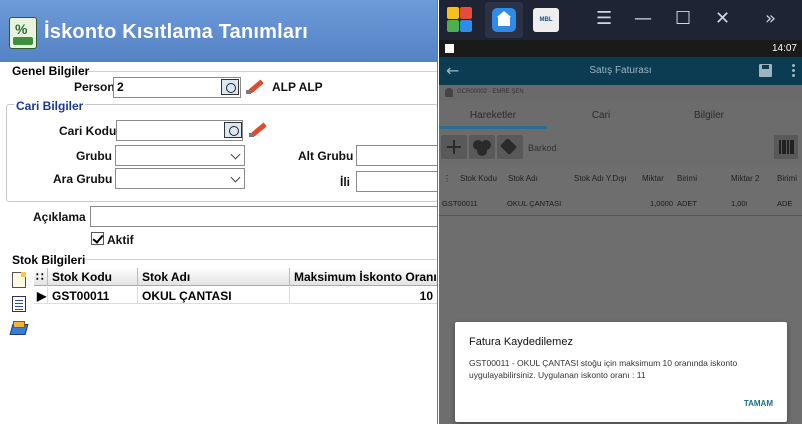  What do you see at coordinates (233, 130) in the screenshot?
I see `customer-code-picker-icon` at bounding box center [233, 130].